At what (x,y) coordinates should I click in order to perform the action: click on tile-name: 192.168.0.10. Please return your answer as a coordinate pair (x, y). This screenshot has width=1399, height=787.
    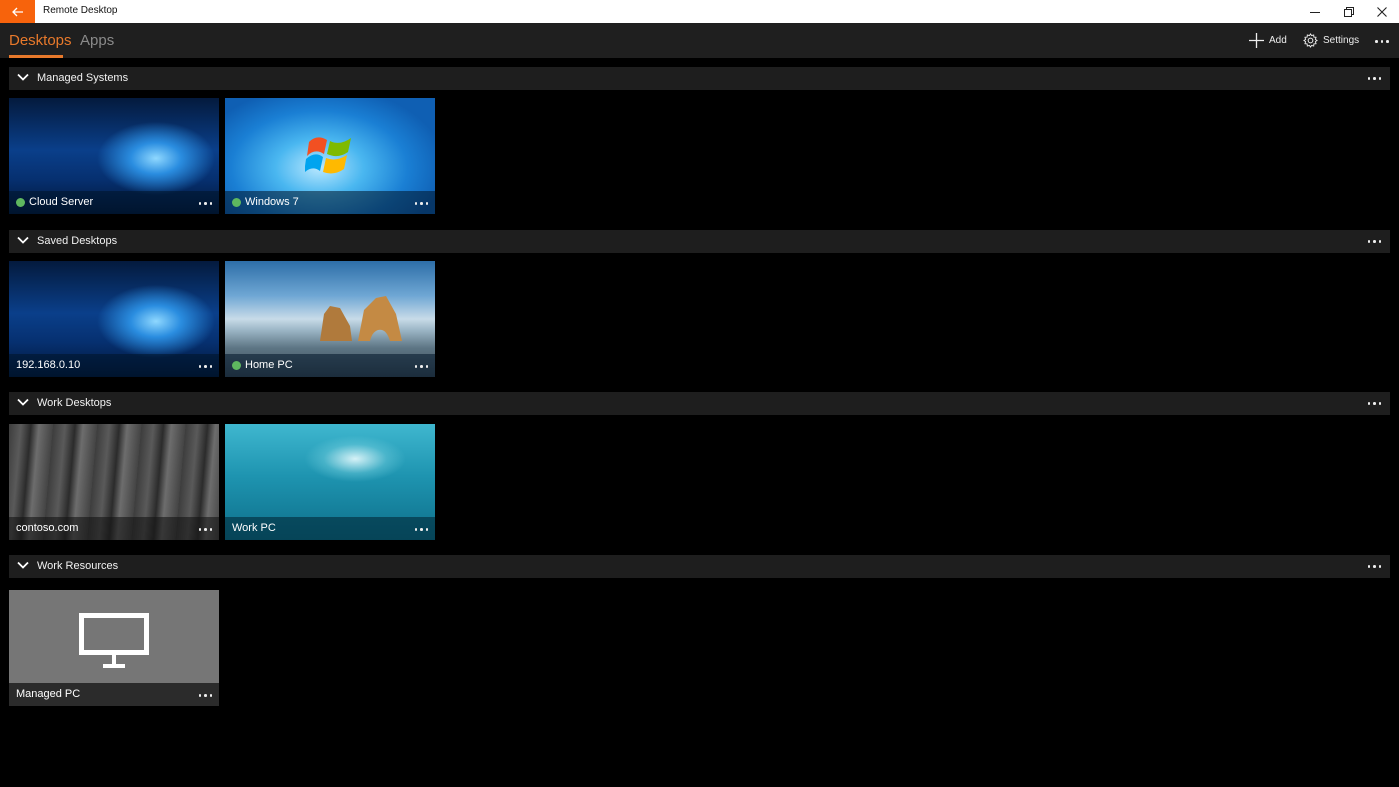
    Looking at the image, I should click on (48, 365).